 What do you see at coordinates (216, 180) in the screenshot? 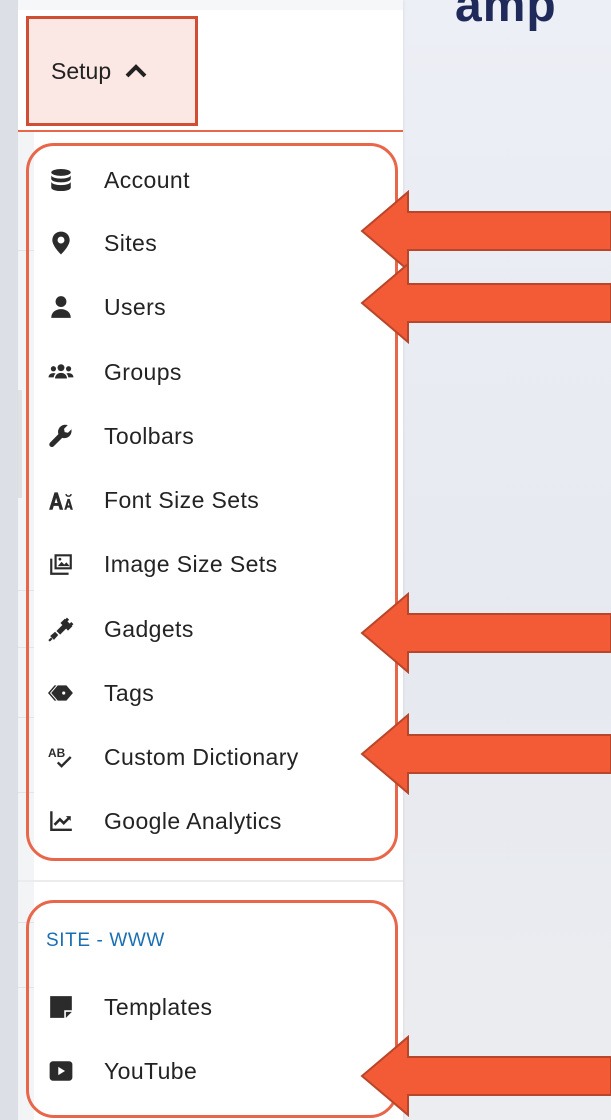
I see `menu-item-account: Account` at bounding box center [216, 180].